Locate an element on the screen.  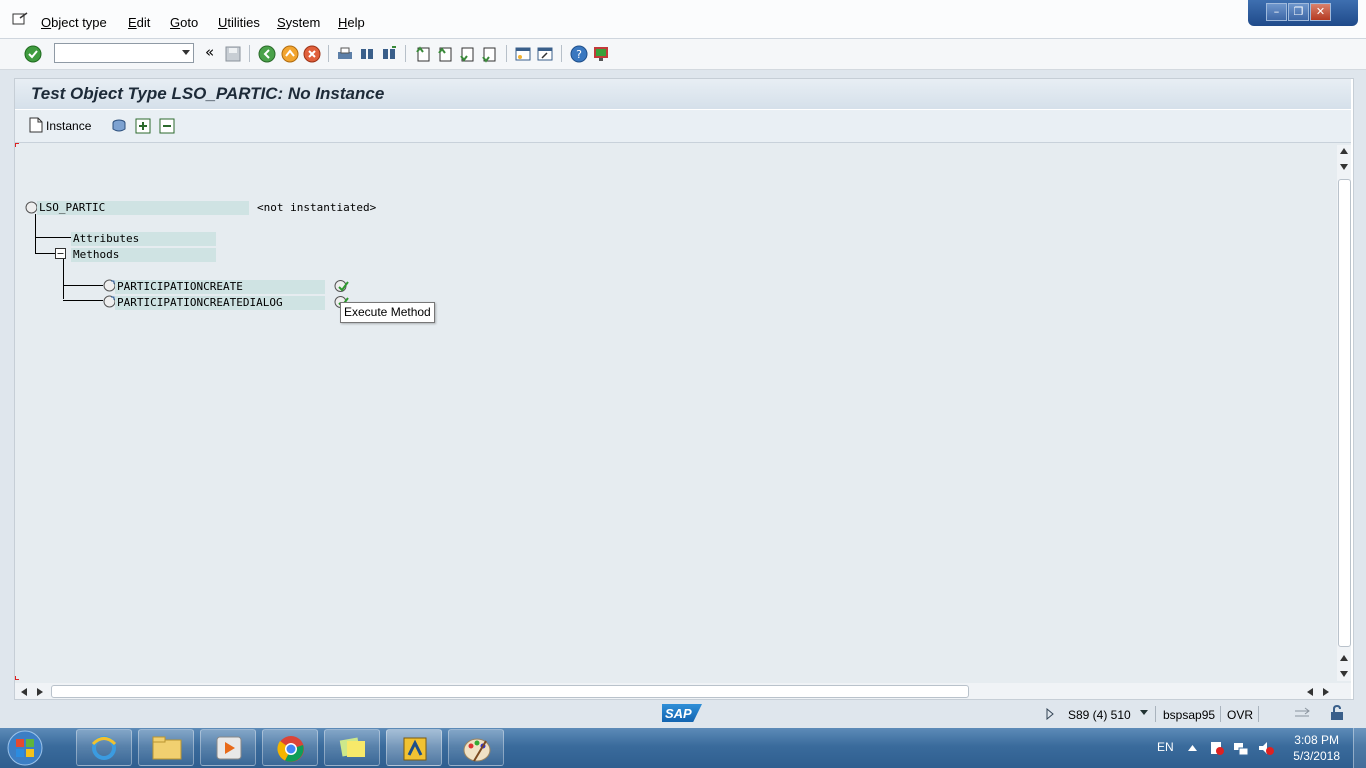
first-page-icon is located at coordinates (423, 54).